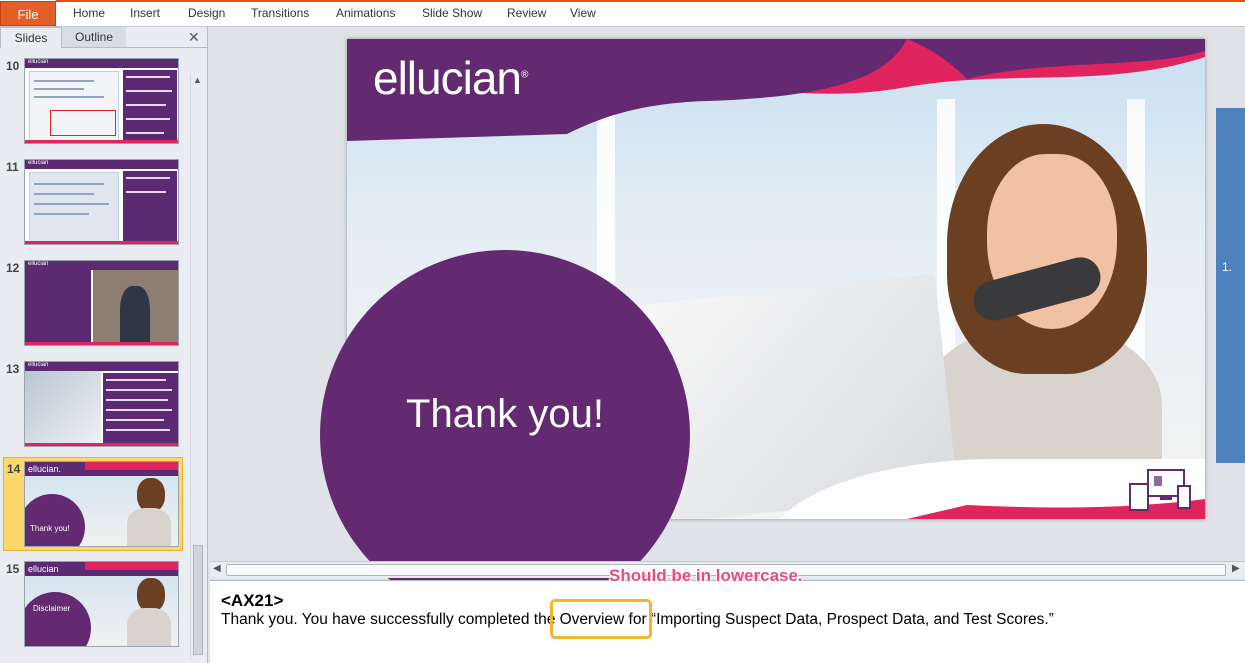 The width and height of the screenshot is (1245, 663). Describe the element at coordinates (13, 66) in the screenshot. I see `slide-number: 10` at that location.